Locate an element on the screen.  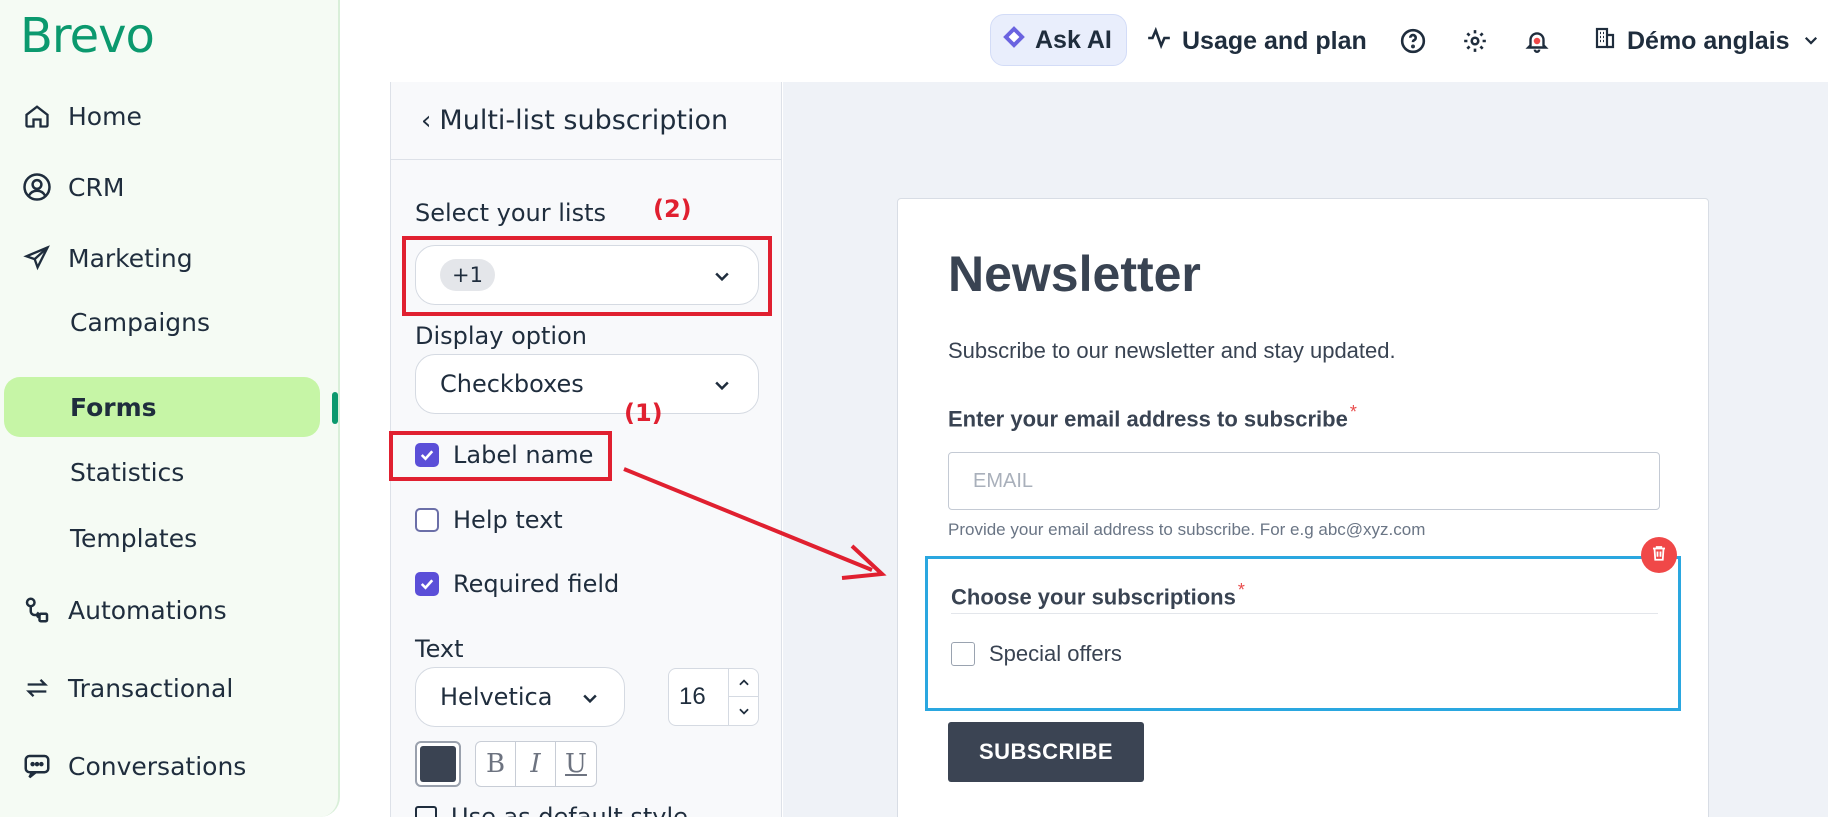
nav-automations-label: Automations is located at coordinates (147, 610).